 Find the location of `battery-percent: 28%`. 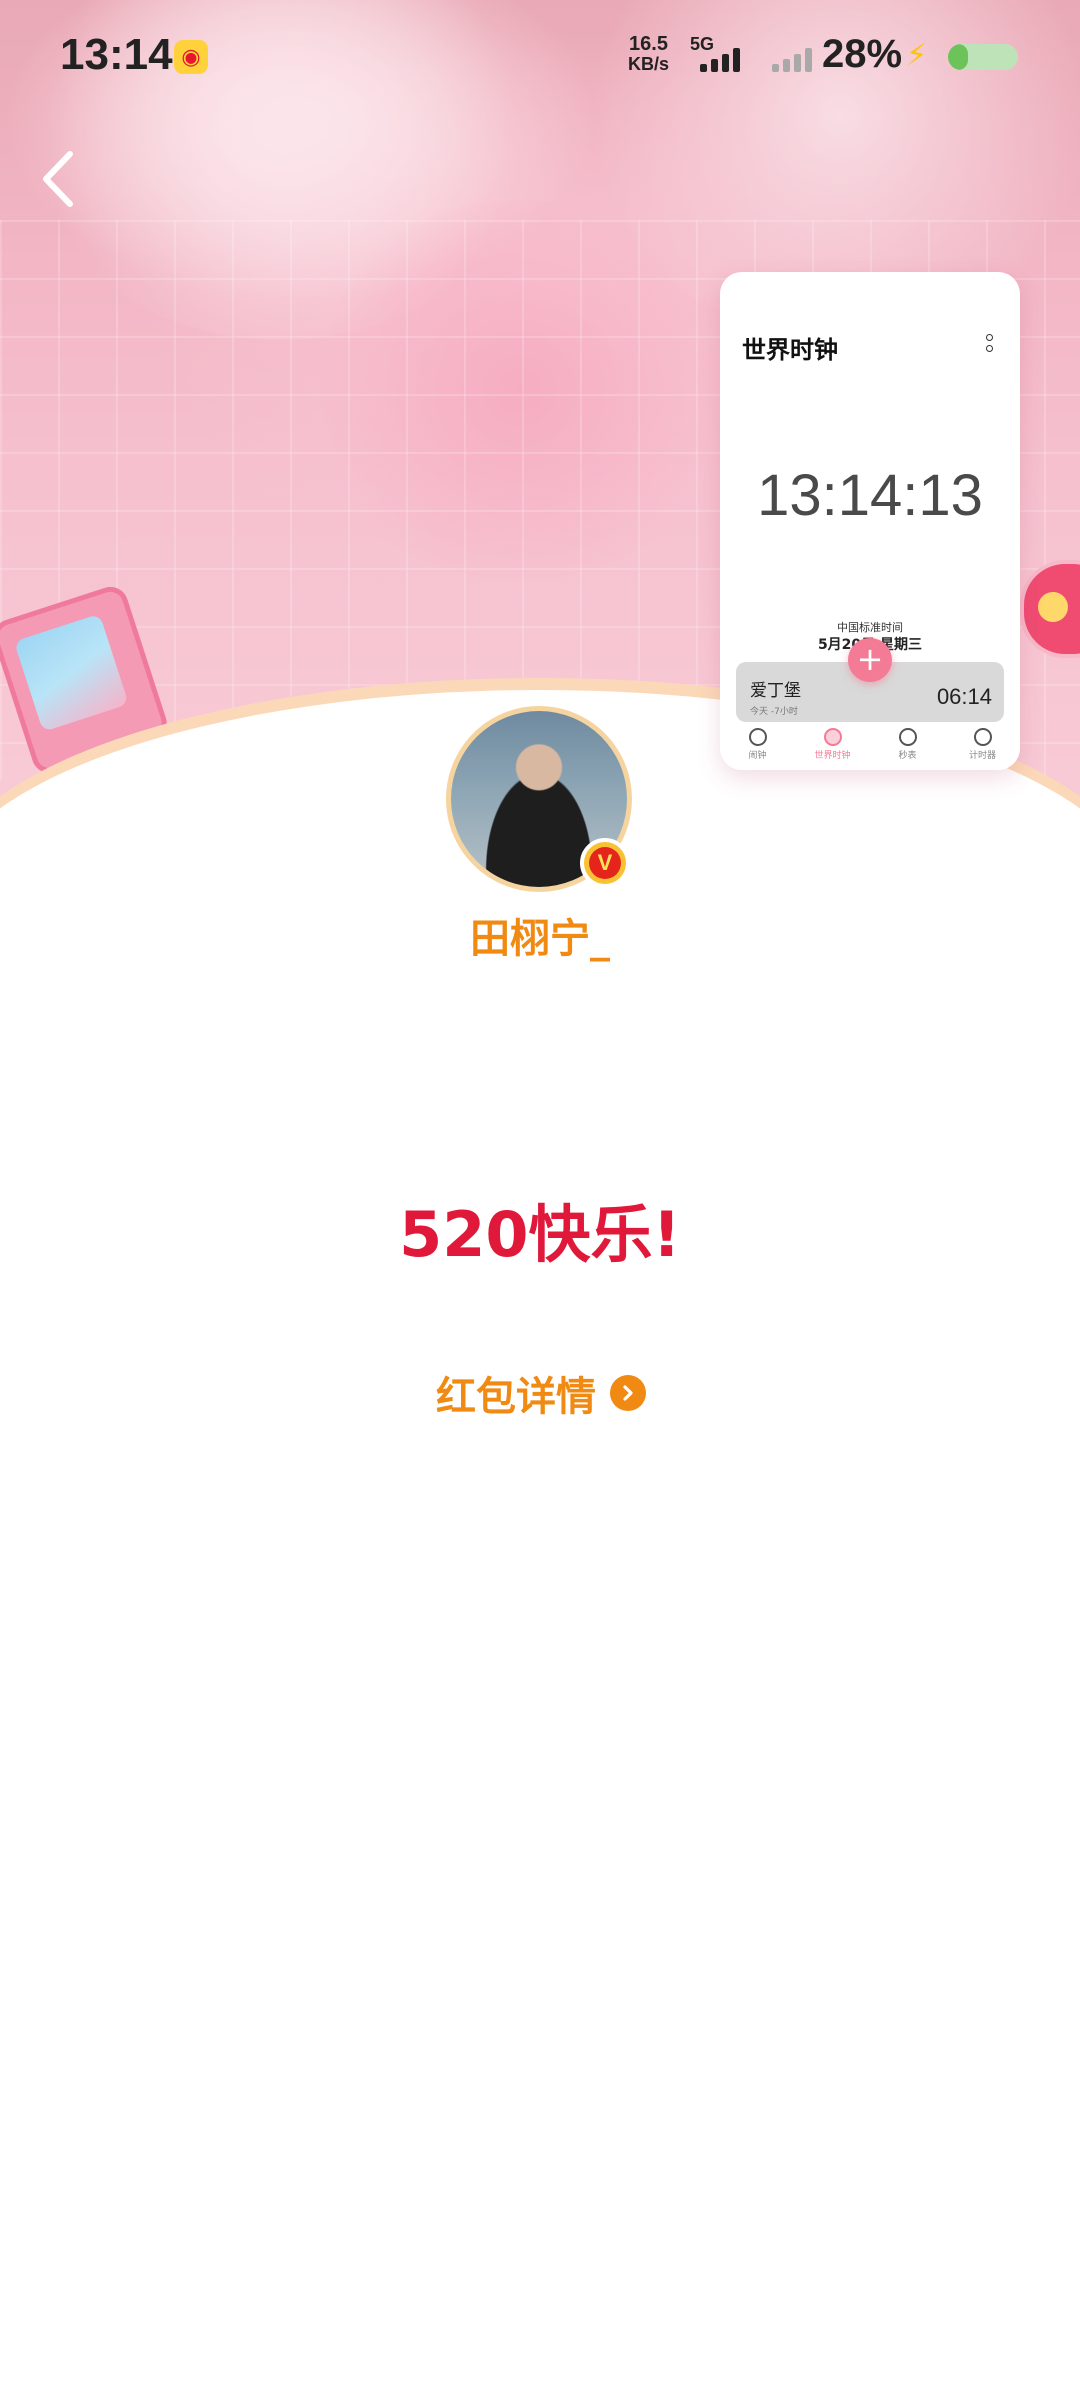

battery-percent: 28% is located at coordinates (862, 54).